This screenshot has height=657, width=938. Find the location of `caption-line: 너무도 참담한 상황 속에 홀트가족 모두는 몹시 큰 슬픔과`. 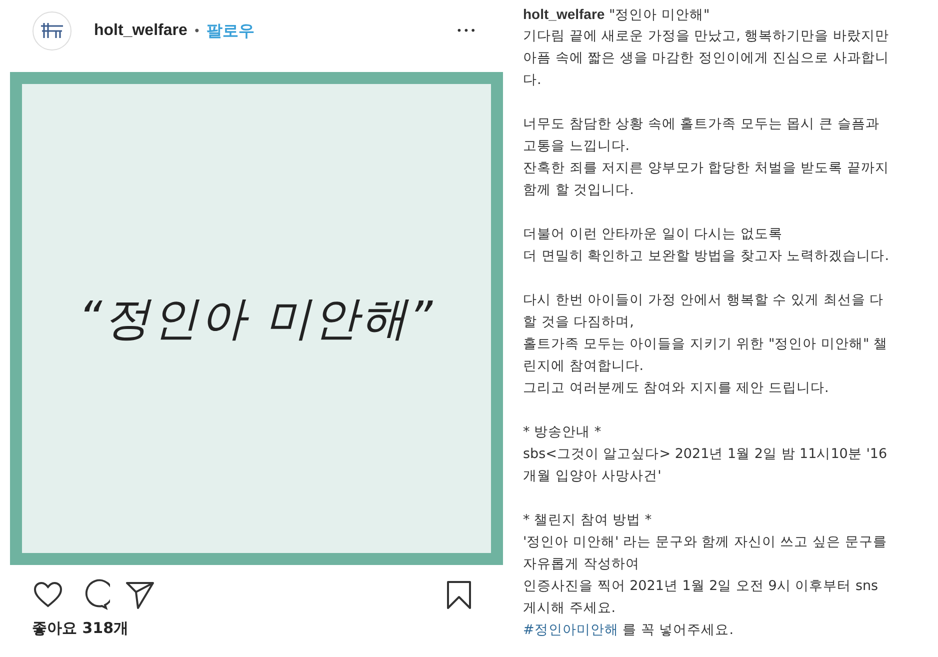

caption-line: 너무도 참담한 상황 속에 홀트가족 모두는 몹시 큰 슬픔과 is located at coordinates (701, 124).